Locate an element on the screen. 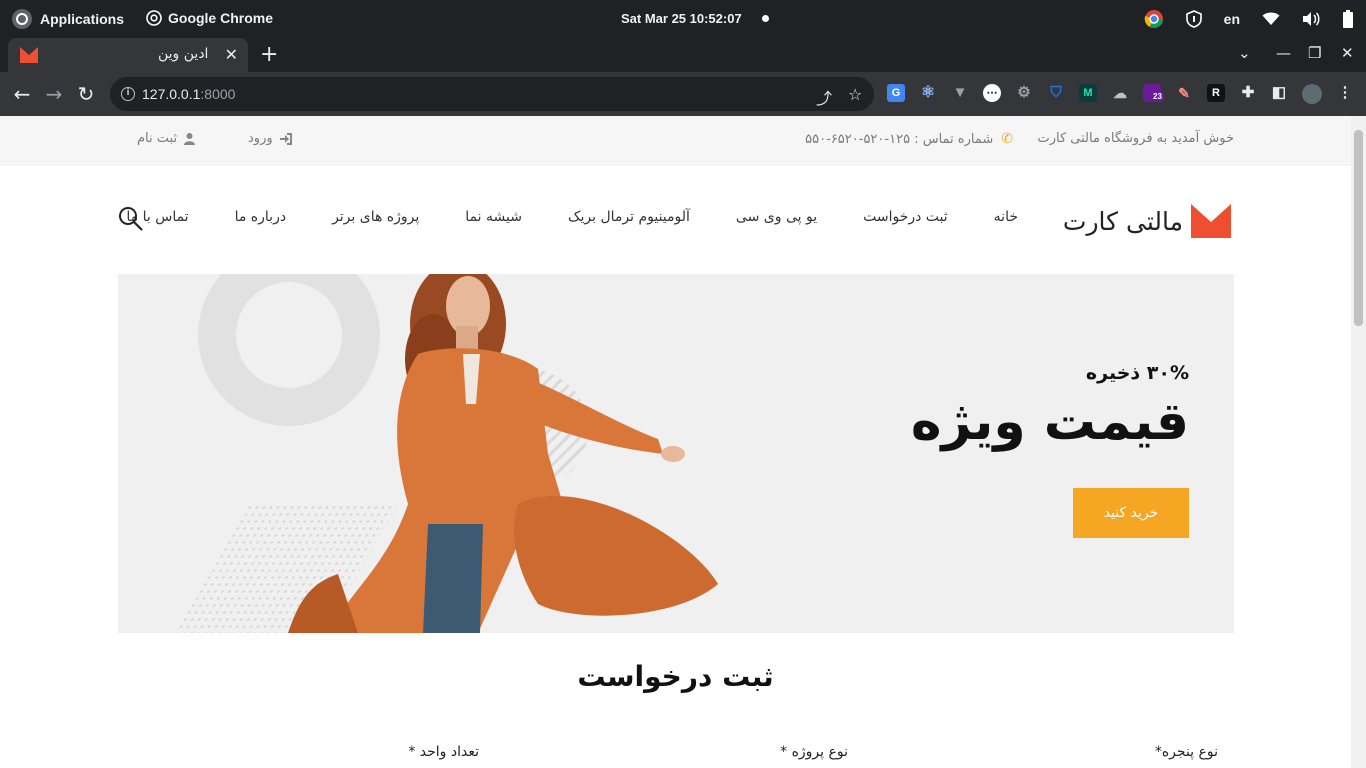 Image resolution: width=1366 pixels, height=768 pixels. browser-tab-strip: ادین وین ✕ + ⌄ — ❐ ✕ is located at coordinates (683, 55).